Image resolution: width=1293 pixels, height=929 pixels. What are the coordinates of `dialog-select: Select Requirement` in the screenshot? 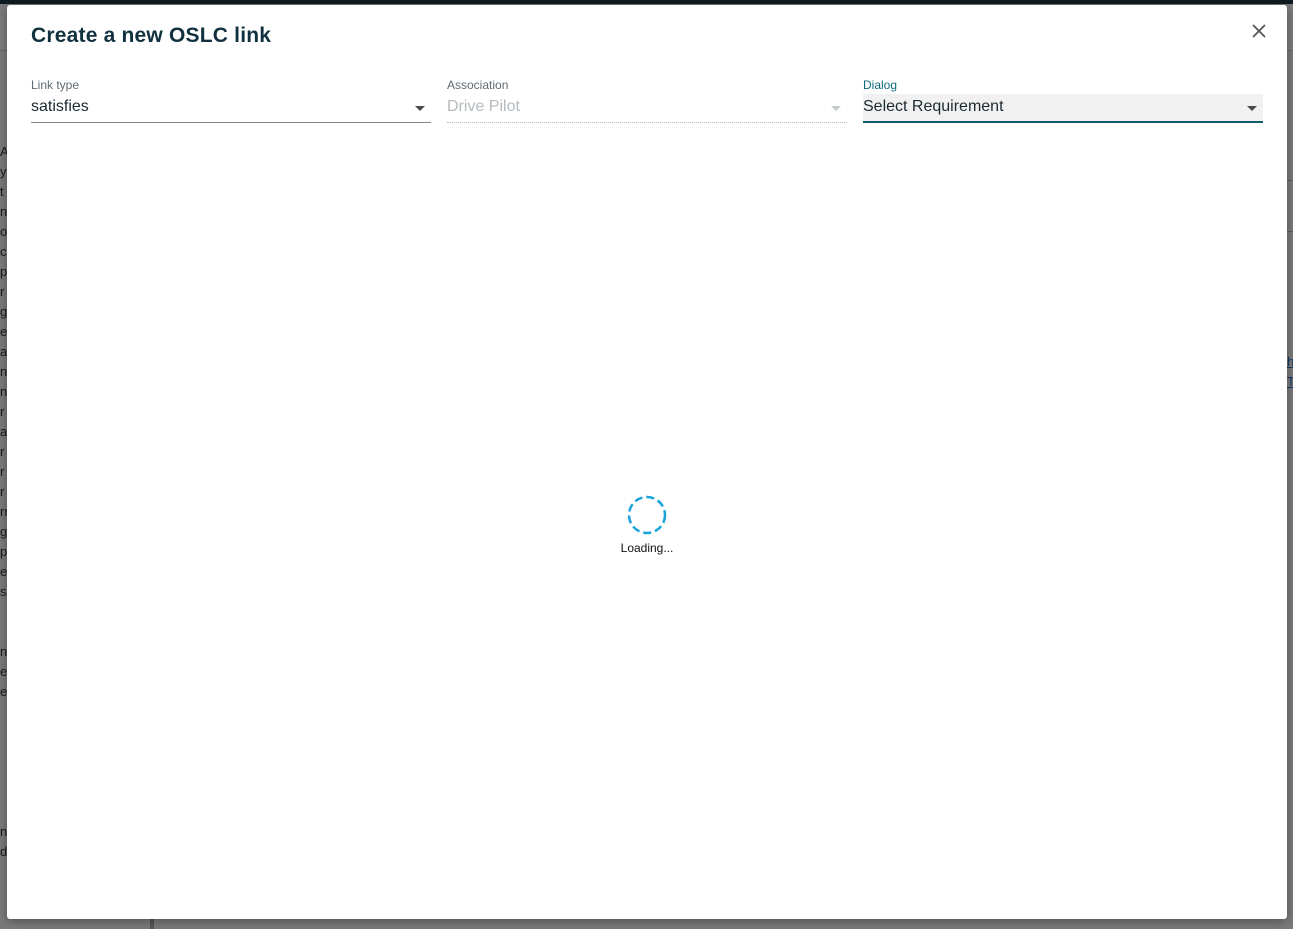 It's located at (1063, 108).